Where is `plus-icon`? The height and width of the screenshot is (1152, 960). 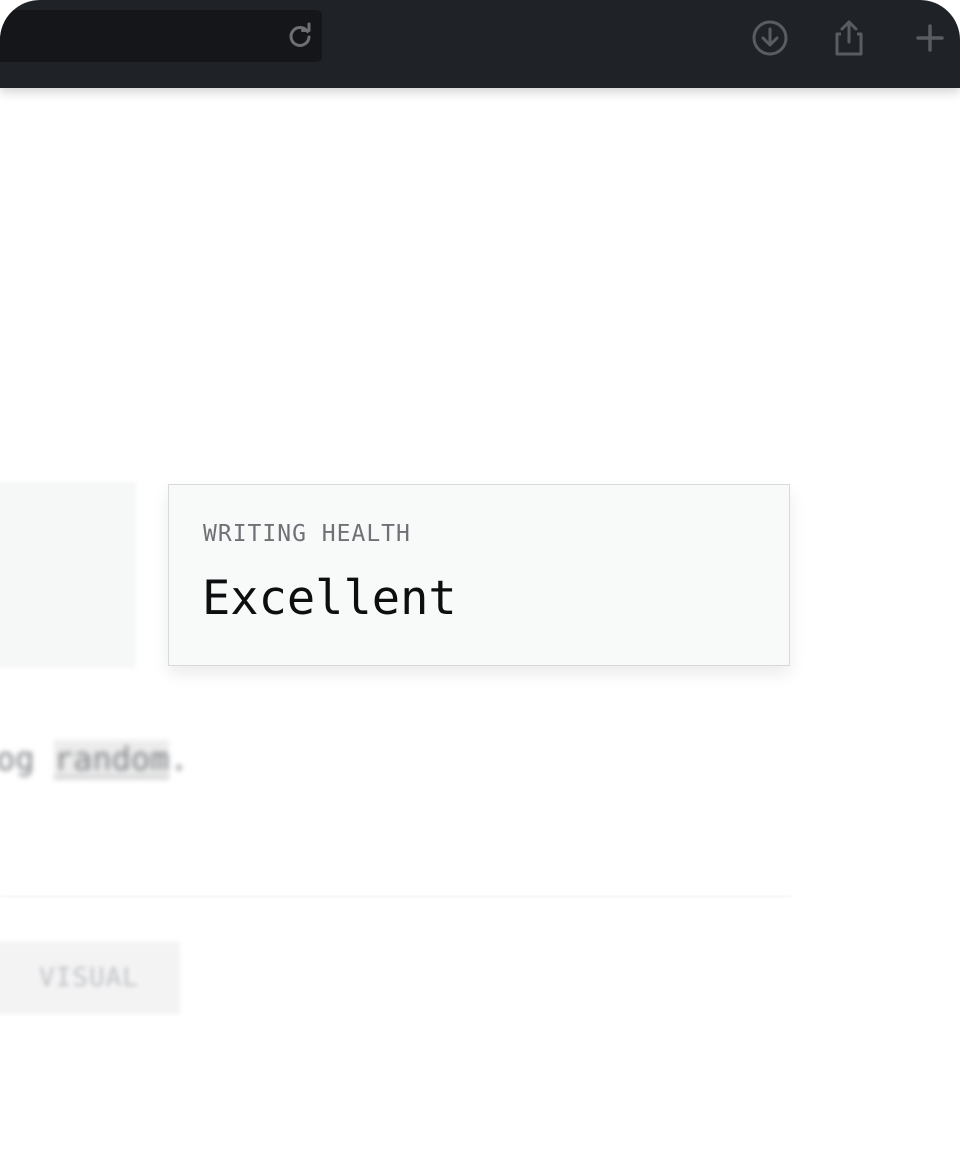
plus-icon is located at coordinates (930, 38).